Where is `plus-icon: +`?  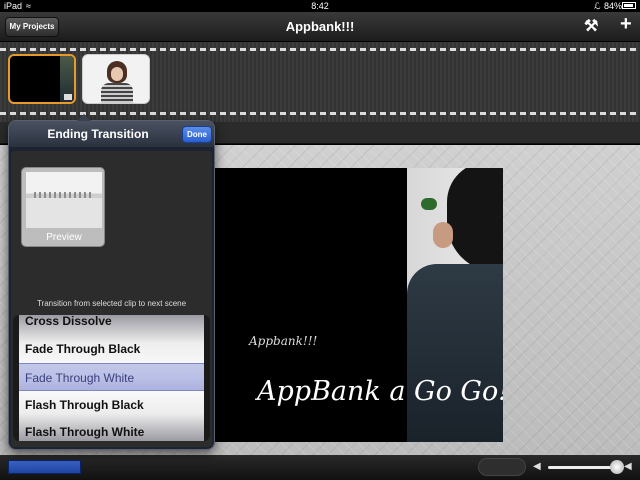 plus-icon: + is located at coordinates (626, 24).